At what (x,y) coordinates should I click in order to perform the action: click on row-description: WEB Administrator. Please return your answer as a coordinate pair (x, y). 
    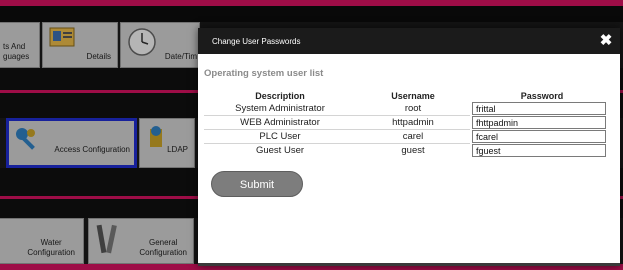
    Looking at the image, I should click on (280, 122).